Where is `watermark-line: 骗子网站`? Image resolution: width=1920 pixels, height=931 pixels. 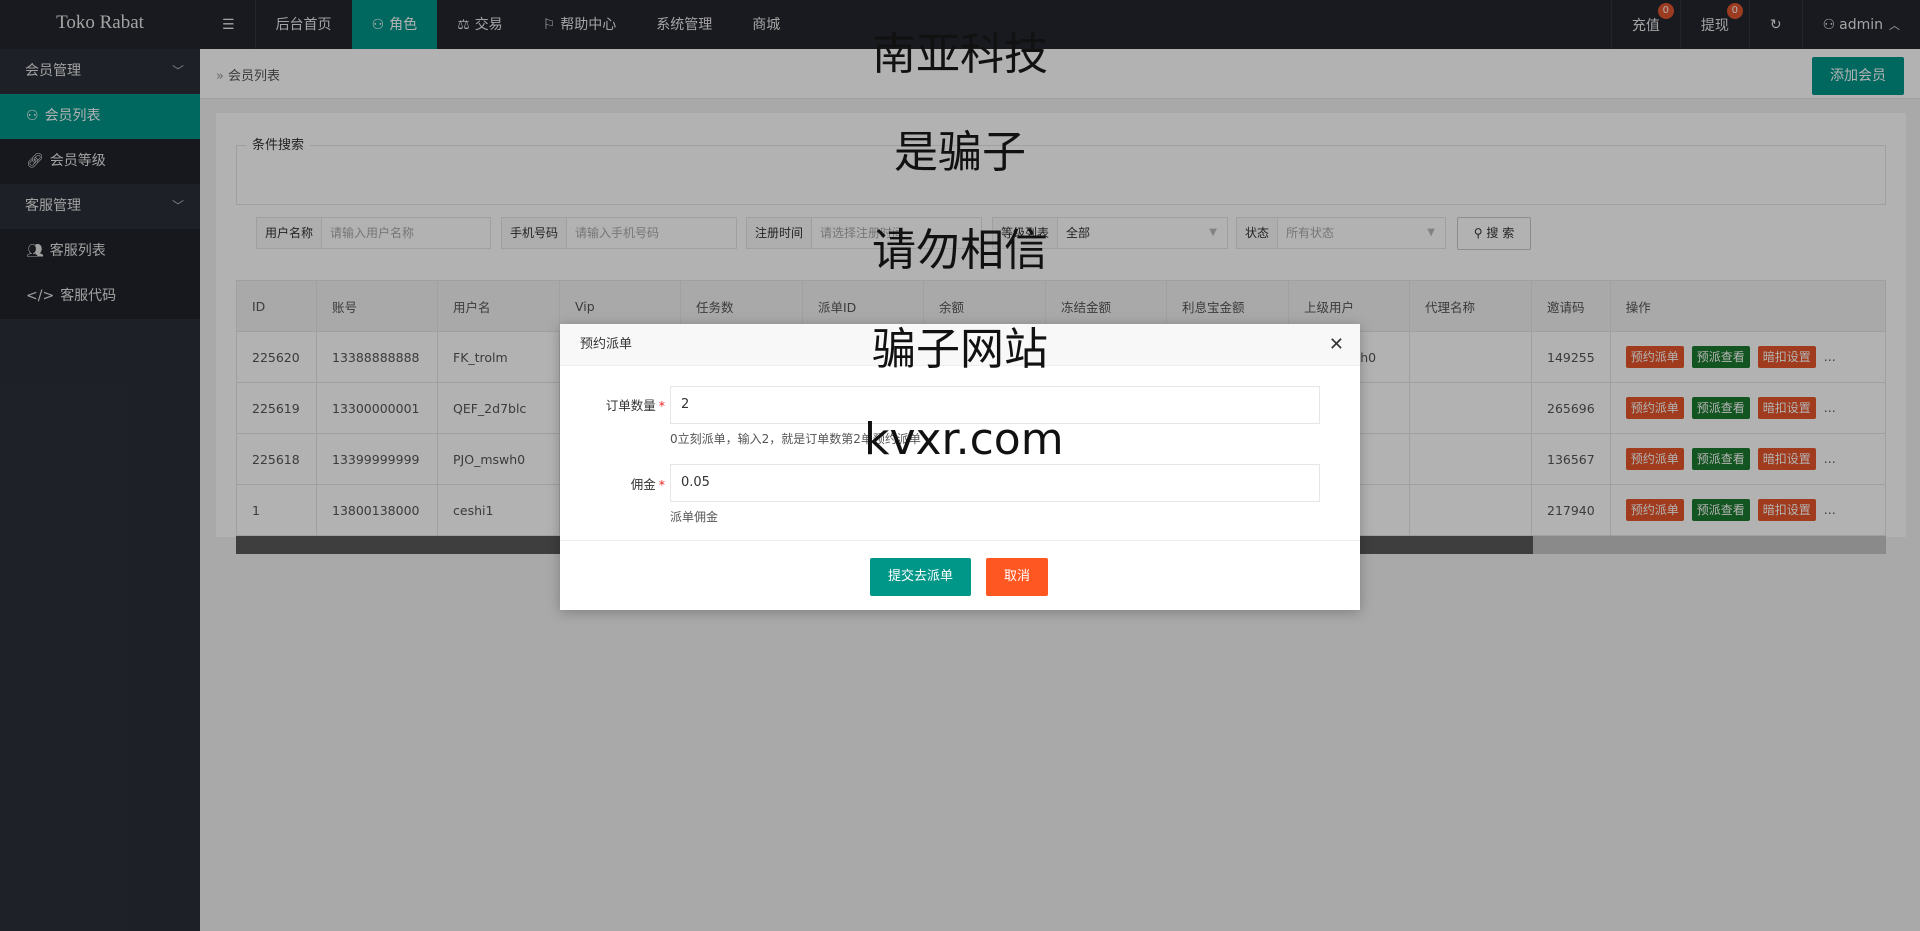 watermark-line: 骗子网站 is located at coordinates (960, 349).